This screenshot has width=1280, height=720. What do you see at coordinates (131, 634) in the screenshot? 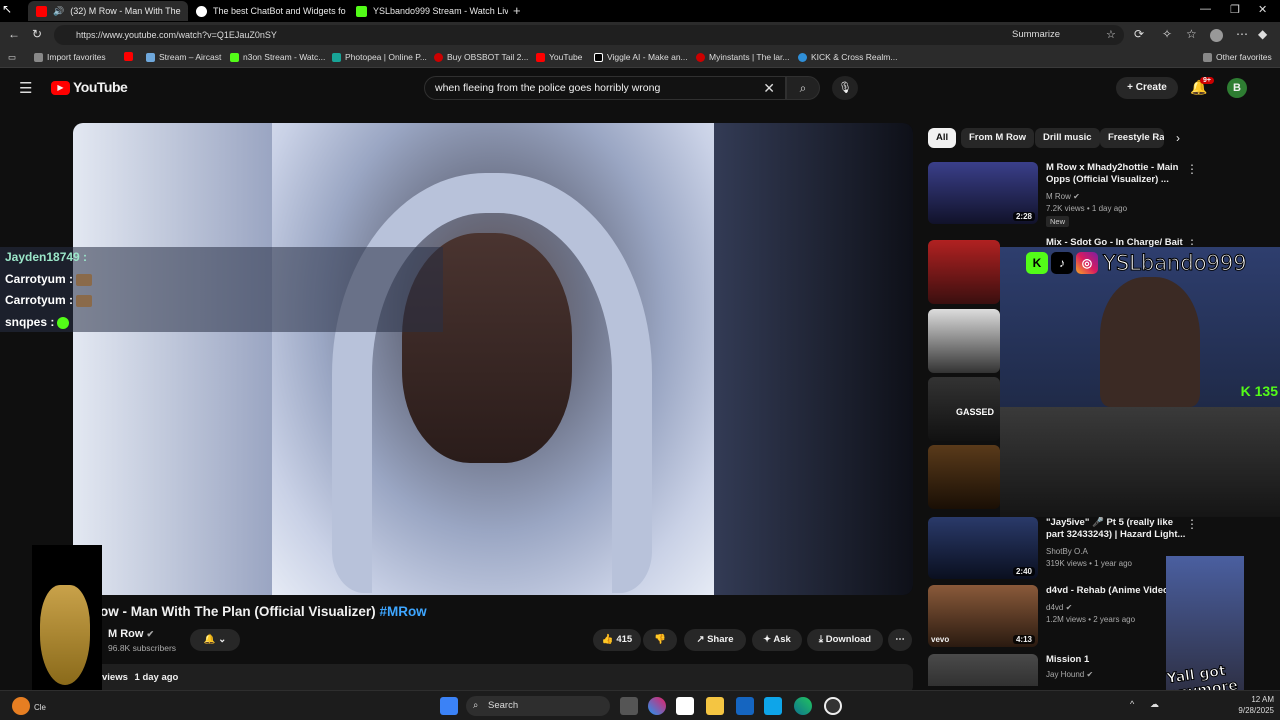
I see `channel-name: M Row ✔` at bounding box center [131, 634].